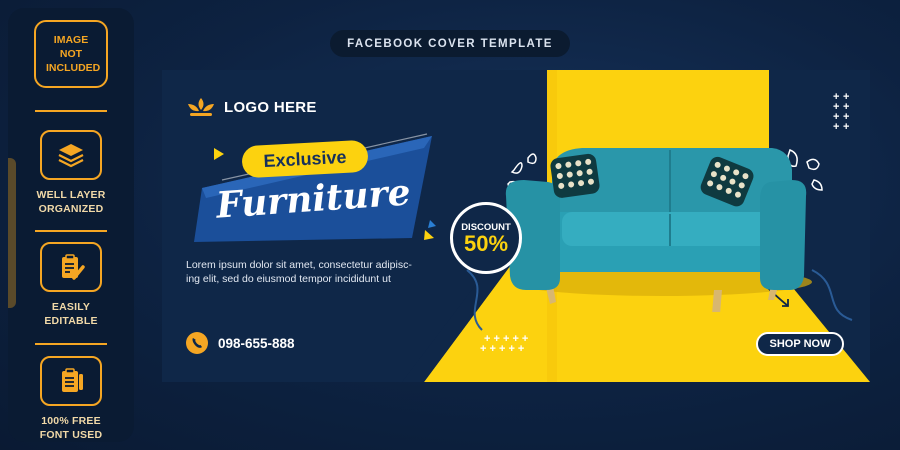 The height and width of the screenshot is (450, 900). Describe the element at coordinates (201, 107) in the screenshot. I see `leaf-logo-icon` at that location.